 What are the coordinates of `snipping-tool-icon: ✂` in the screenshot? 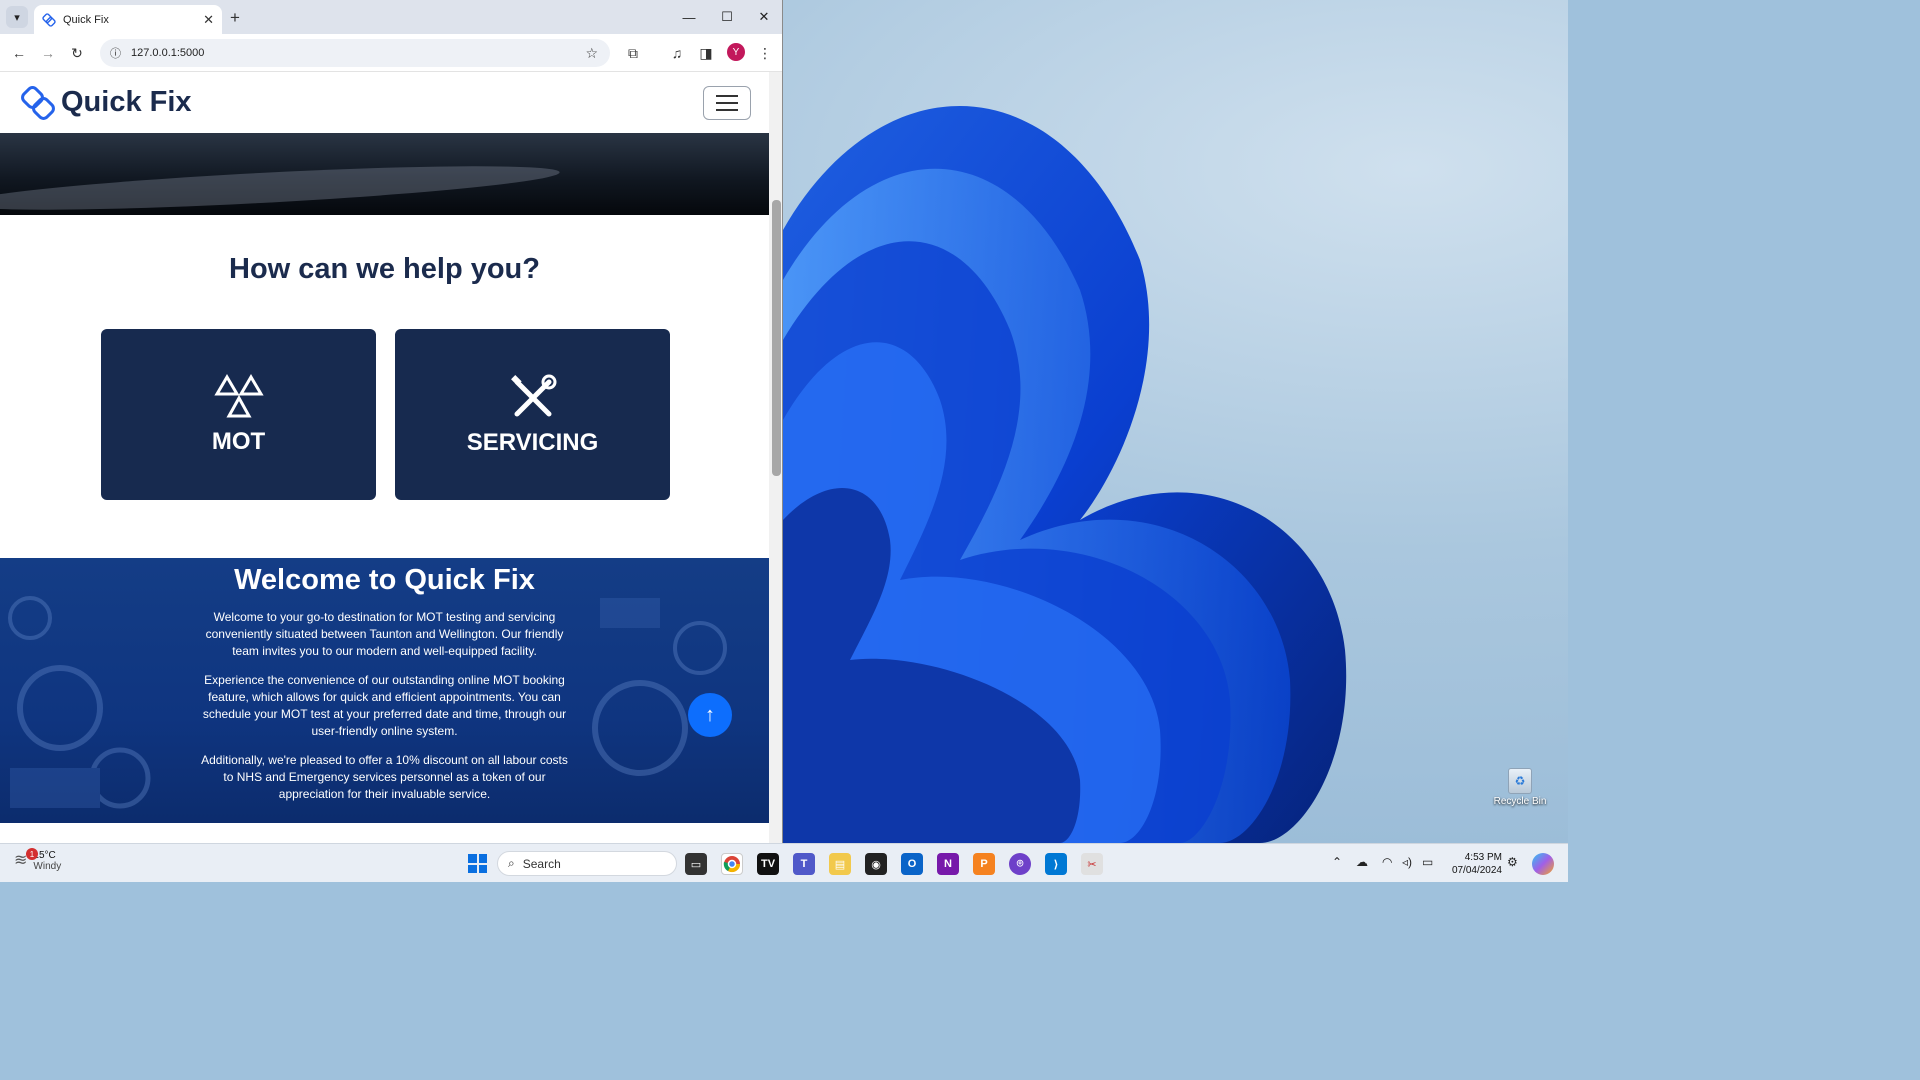 It's located at (1092, 864).